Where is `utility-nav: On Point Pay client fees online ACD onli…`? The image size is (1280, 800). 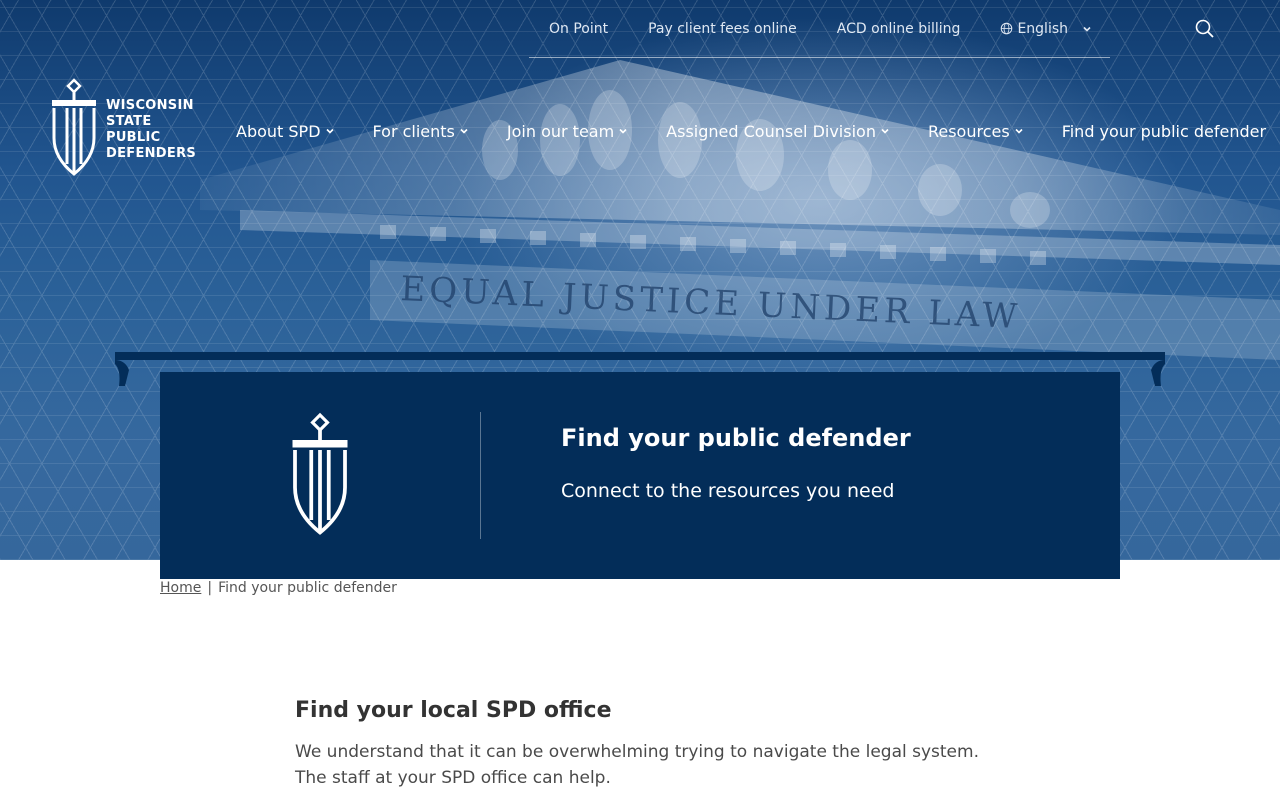 utility-nav: On Point Pay client fees online ACD onli… is located at coordinates (819, 29).